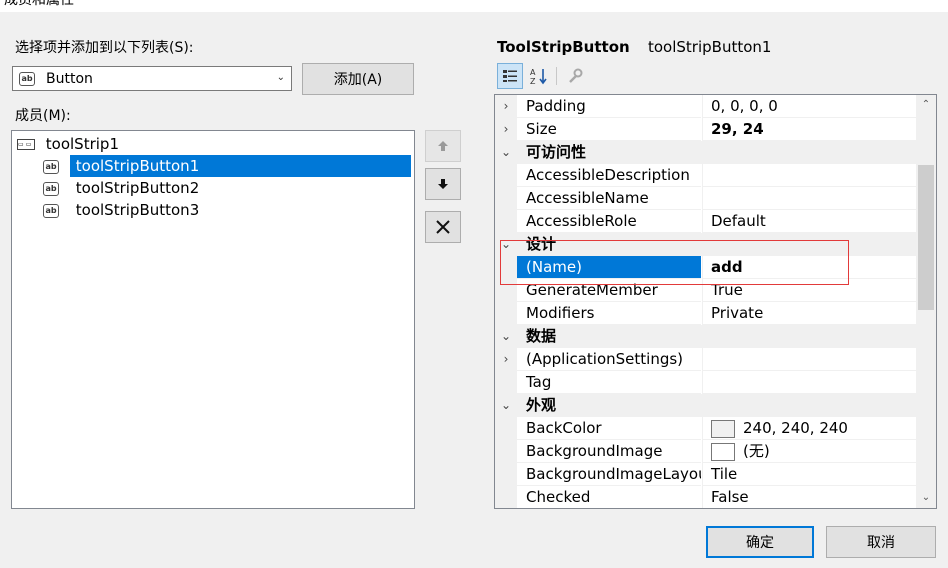 The image size is (948, 568). Describe the element at coordinates (737, 129) in the screenshot. I see `property-value-text: 29, 24` at that location.